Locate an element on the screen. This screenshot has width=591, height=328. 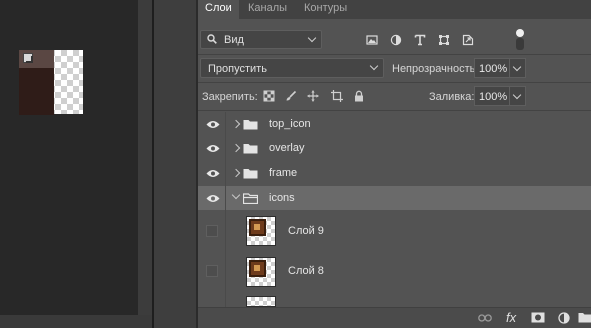
fill-label: Заливка: is located at coordinates (452, 97).